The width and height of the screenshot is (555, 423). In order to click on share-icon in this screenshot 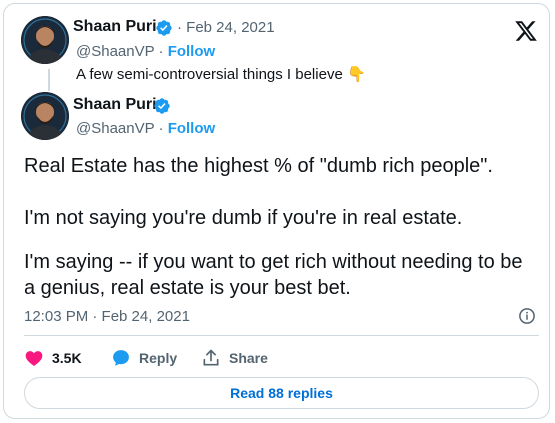, I will do `click(211, 357)`.